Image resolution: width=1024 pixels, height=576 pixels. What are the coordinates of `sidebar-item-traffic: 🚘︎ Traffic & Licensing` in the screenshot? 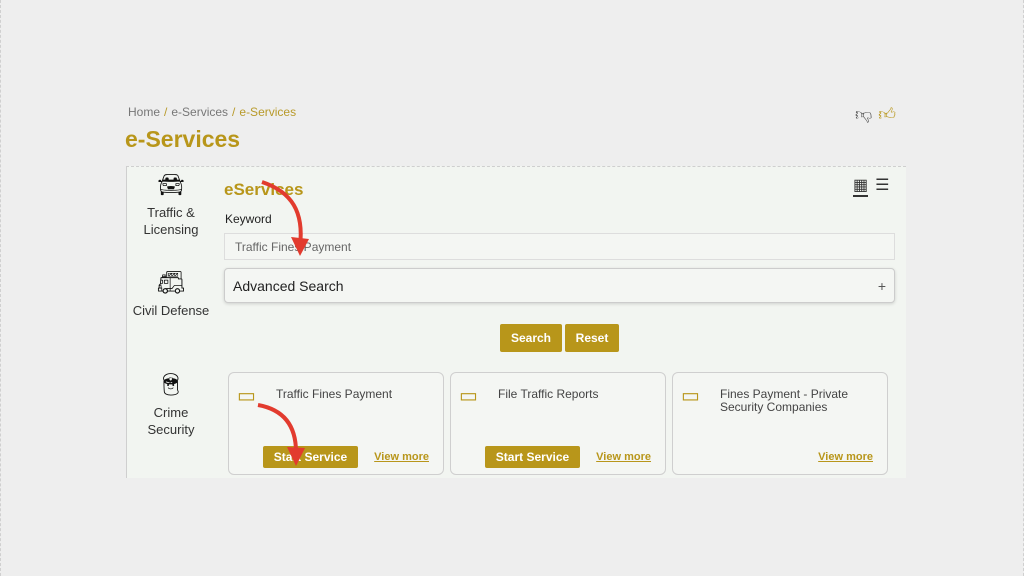 It's located at (171, 205).